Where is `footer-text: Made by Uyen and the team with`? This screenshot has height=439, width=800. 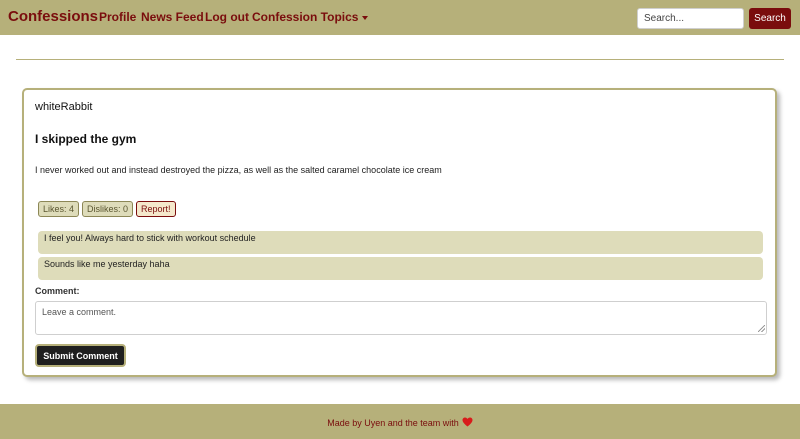 footer-text: Made by Uyen and the team with is located at coordinates (393, 423).